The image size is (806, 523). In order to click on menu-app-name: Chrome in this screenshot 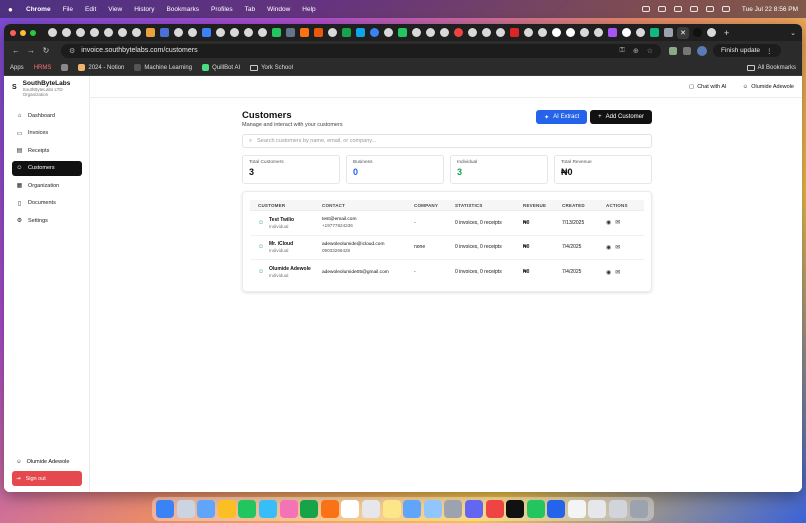, I will do `click(38, 9)`.